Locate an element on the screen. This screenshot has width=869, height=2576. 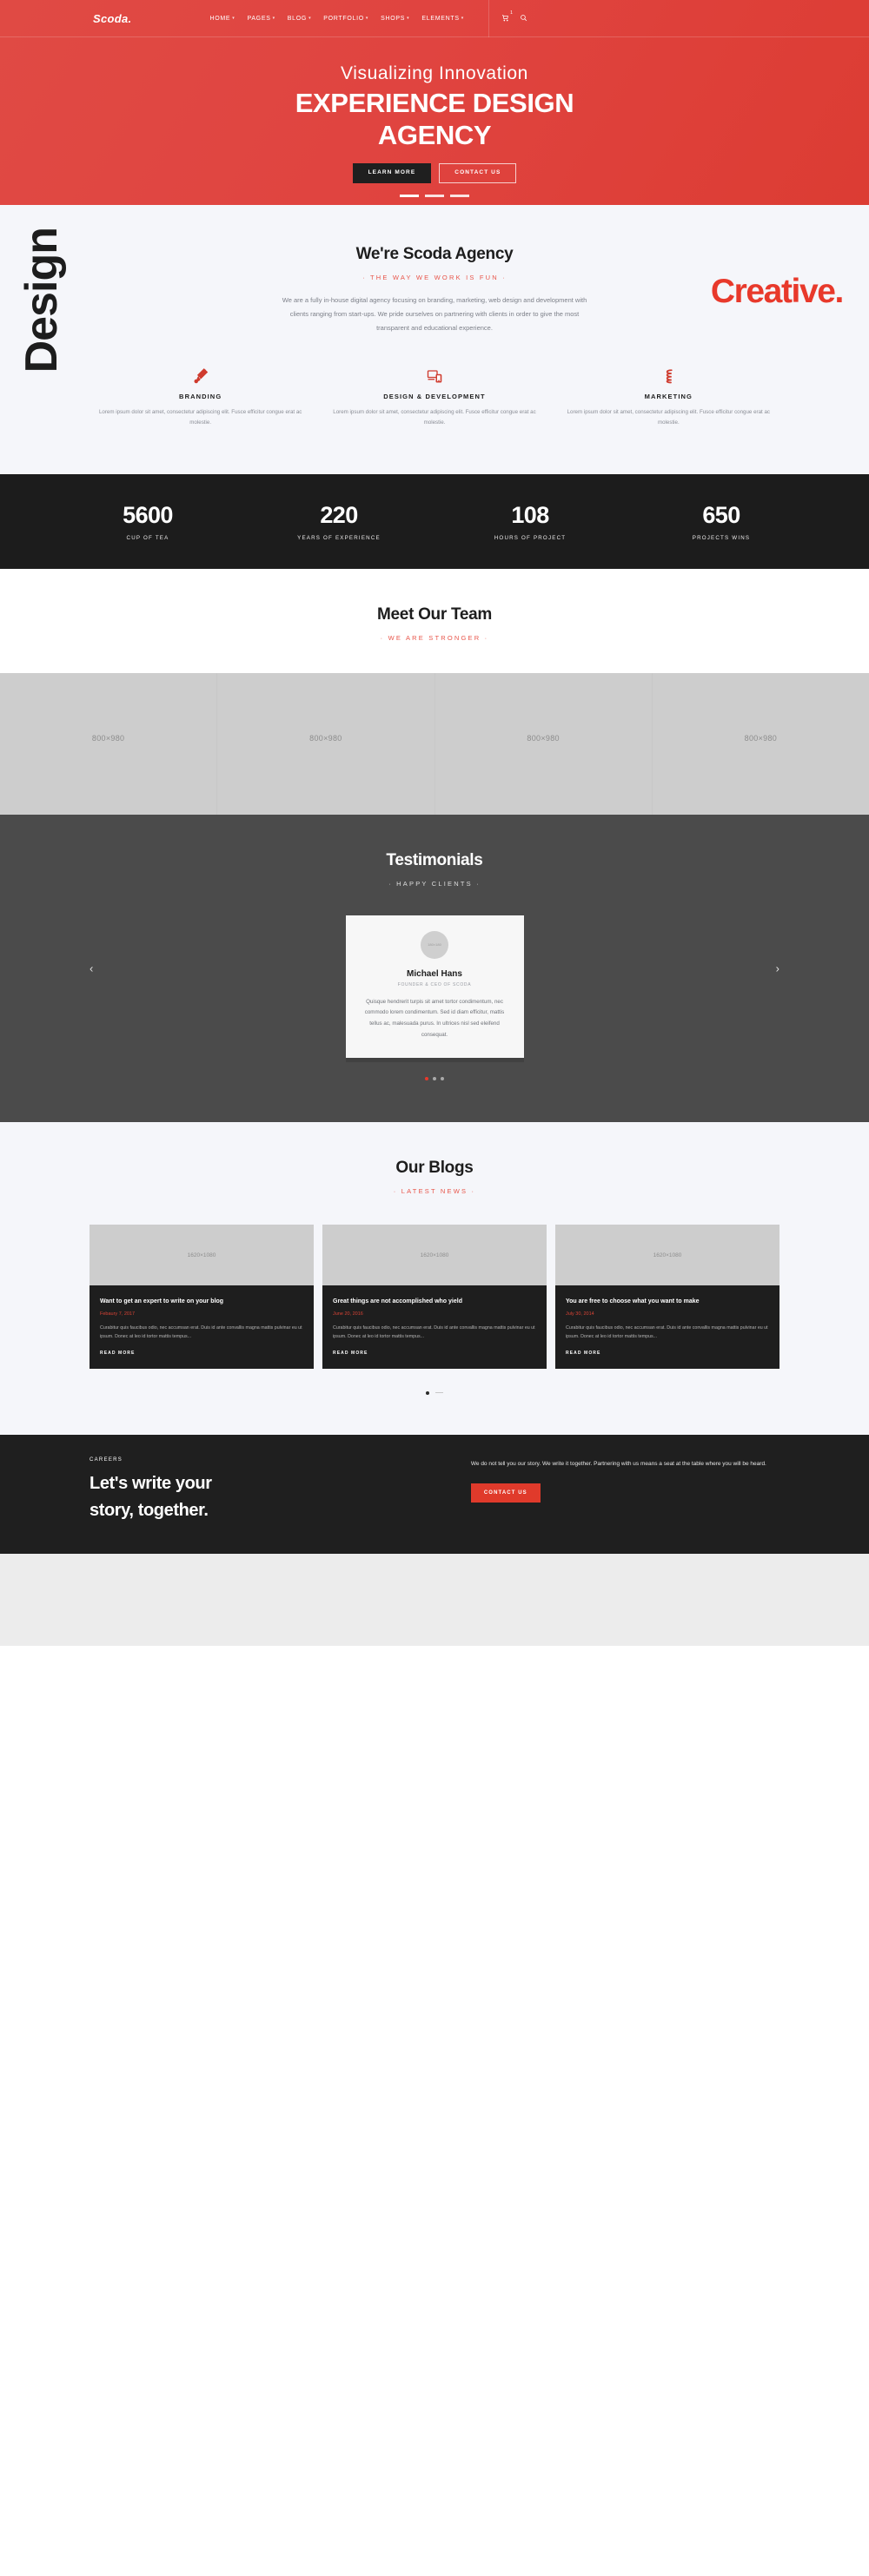
stat-cup-of-tea-label: CUP OF TEA is located at coordinates (147, 537).